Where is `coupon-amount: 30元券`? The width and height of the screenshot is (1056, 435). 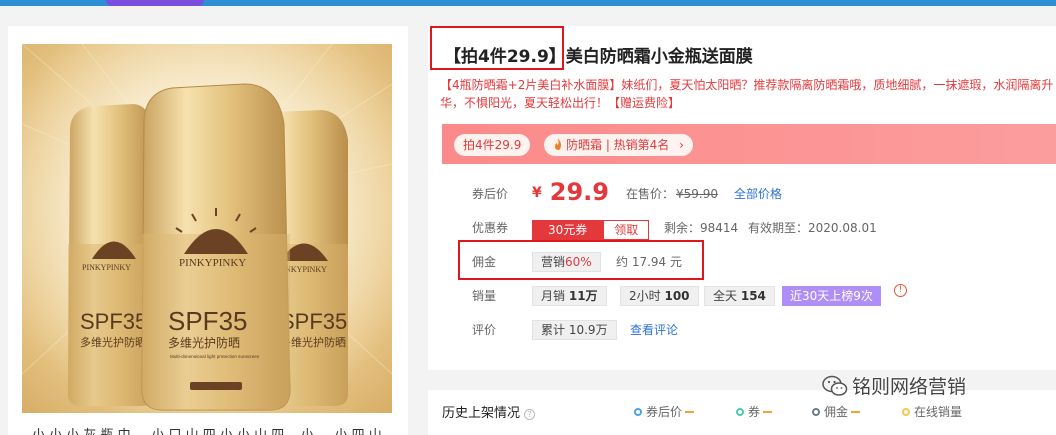 coupon-amount: 30元券 is located at coordinates (568, 230).